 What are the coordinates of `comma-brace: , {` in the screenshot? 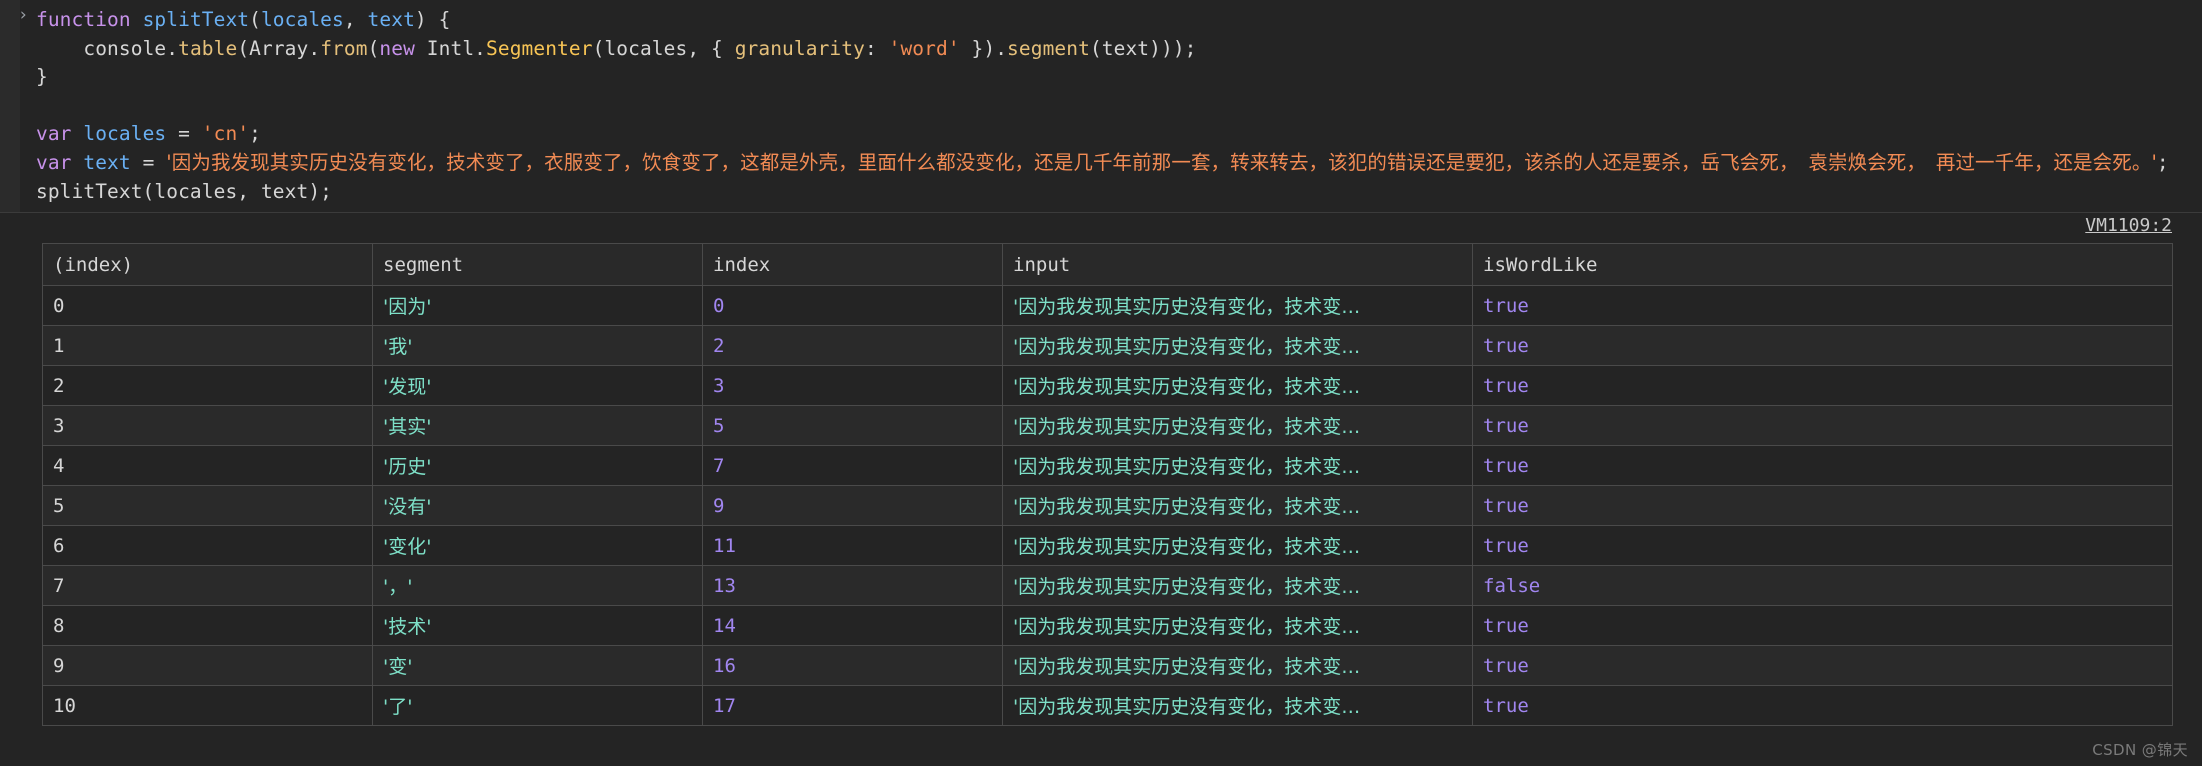 It's located at (711, 48).